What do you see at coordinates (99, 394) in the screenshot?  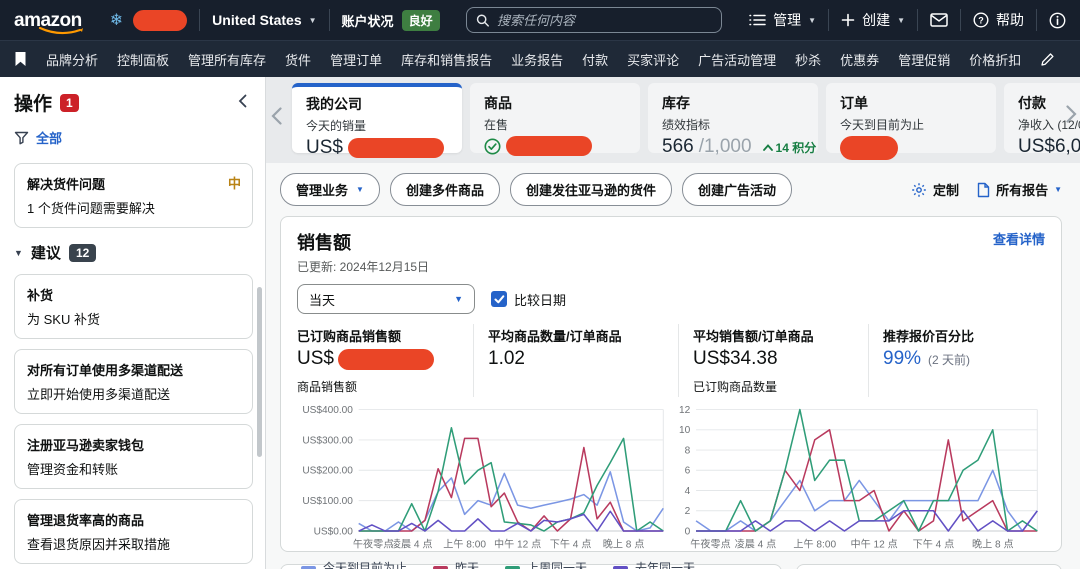 I see `card-subtitle: 立即开始使用多渠道配送` at bounding box center [99, 394].